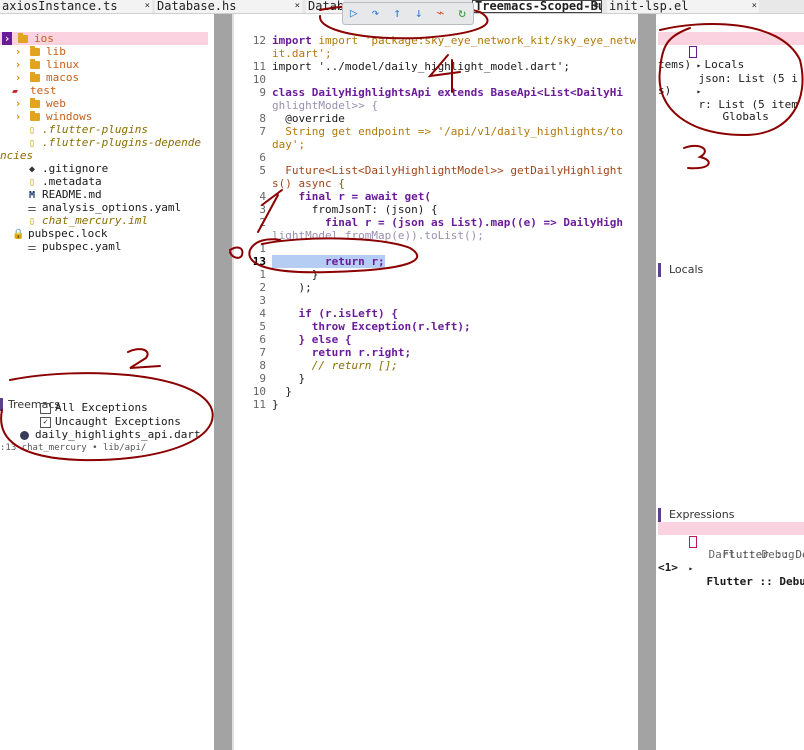 The image size is (804, 750). Describe the element at coordinates (397, 13) in the screenshot. I see `step-out-icon: ↑` at that location.